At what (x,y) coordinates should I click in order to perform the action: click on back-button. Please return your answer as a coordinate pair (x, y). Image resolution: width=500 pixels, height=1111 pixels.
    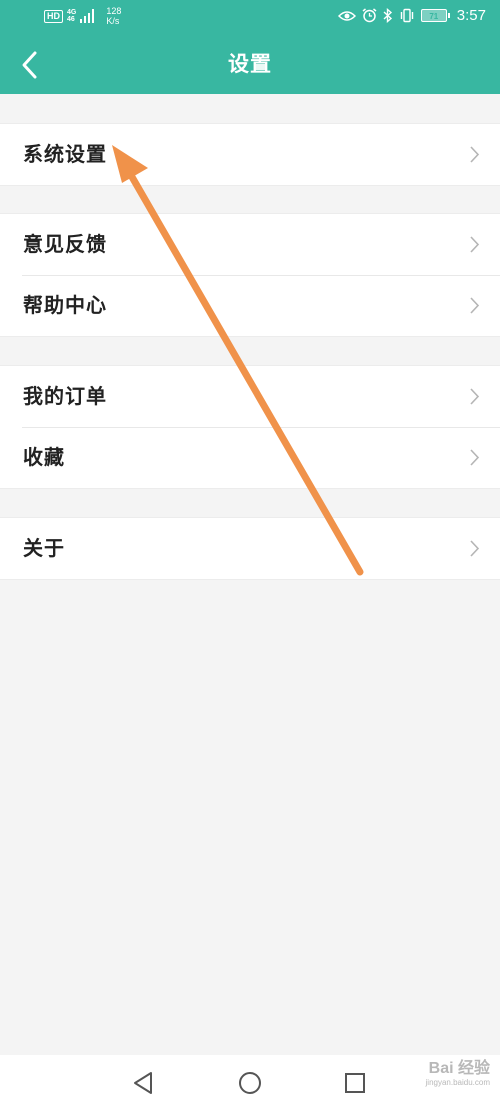
    Looking at the image, I should click on (30, 65).